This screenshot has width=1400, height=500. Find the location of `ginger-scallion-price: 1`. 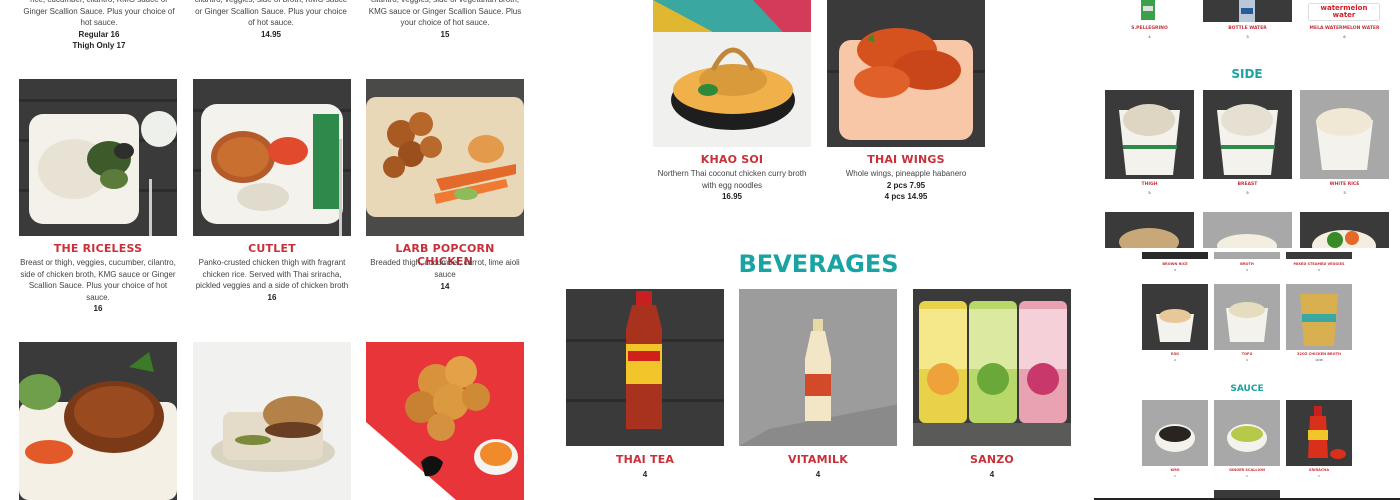

ginger-scallion-price: 1 is located at coordinates (1247, 476).